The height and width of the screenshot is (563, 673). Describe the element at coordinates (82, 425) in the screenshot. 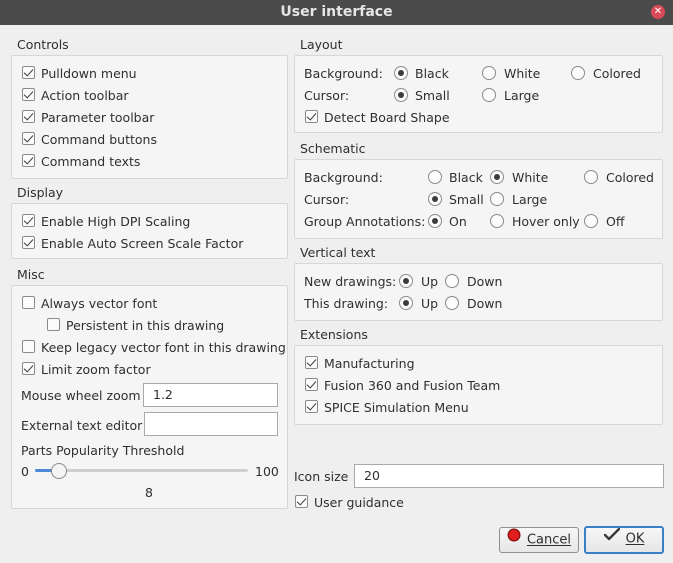

I see `external-text-editor-label: External text editor` at that location.